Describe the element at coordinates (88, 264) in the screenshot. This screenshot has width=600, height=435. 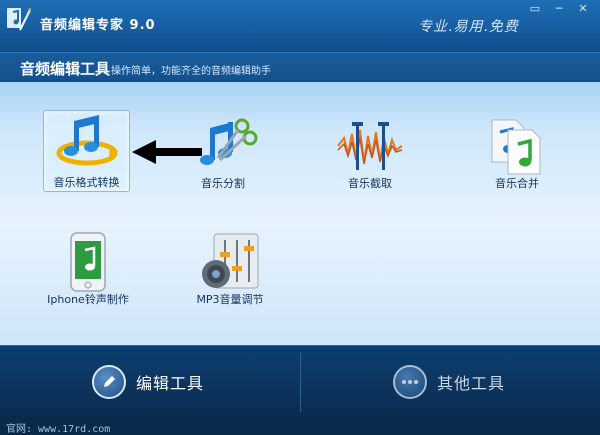
I see `iphone-ringtone-icon` at that location.